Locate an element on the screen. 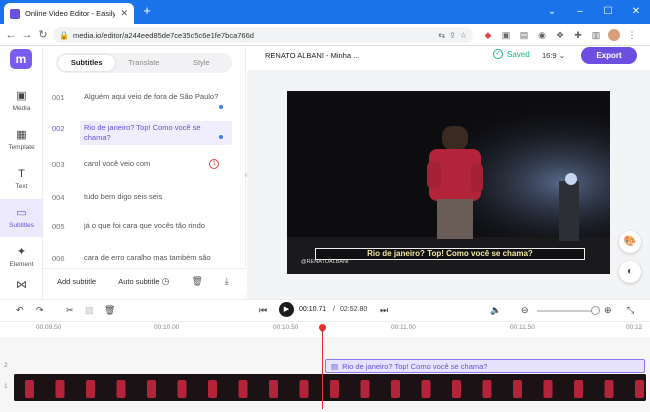 The height and width of the screenshot is (412, 650). download-icon: ⤓ is located at coordinates (227, 281).